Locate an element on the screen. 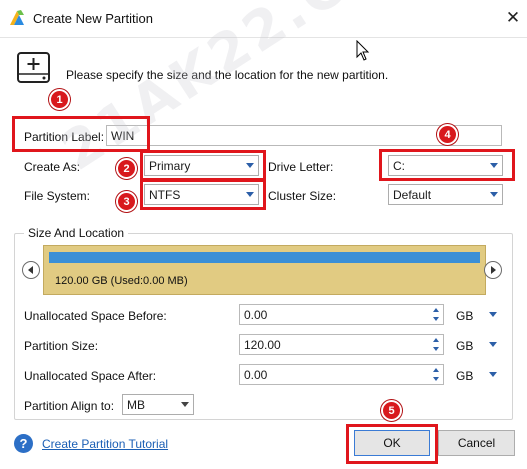 The image size is (527, 469). unallocated-after-value: 0.00 is located at coordinates (256, 374).